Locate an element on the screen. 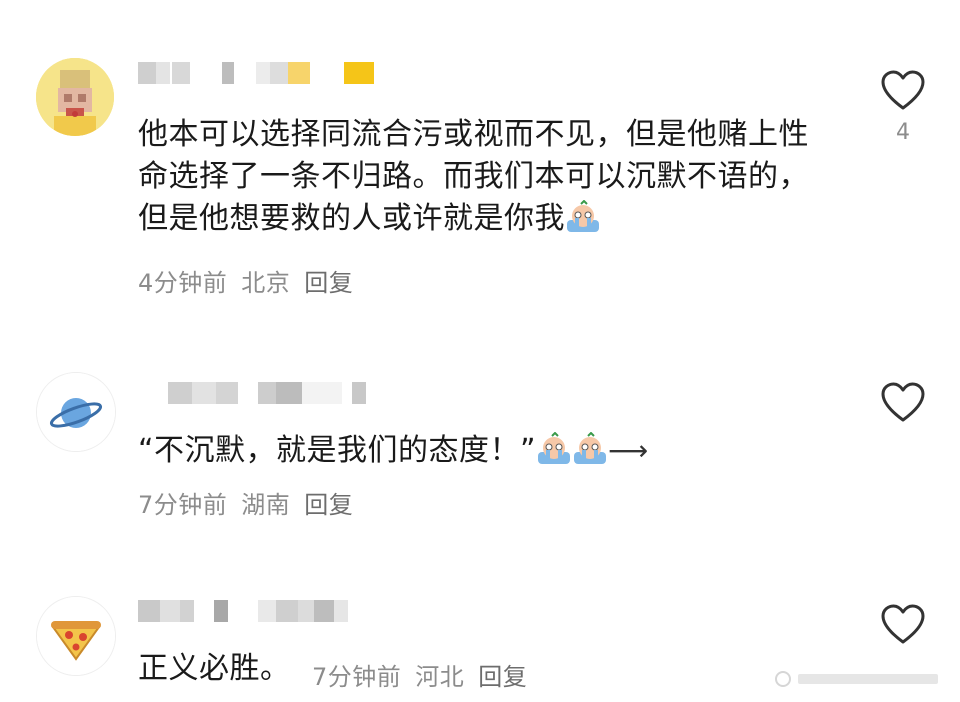  comment-meta: 7分钟前 河北 回复 is located at coordinates (426, 674).